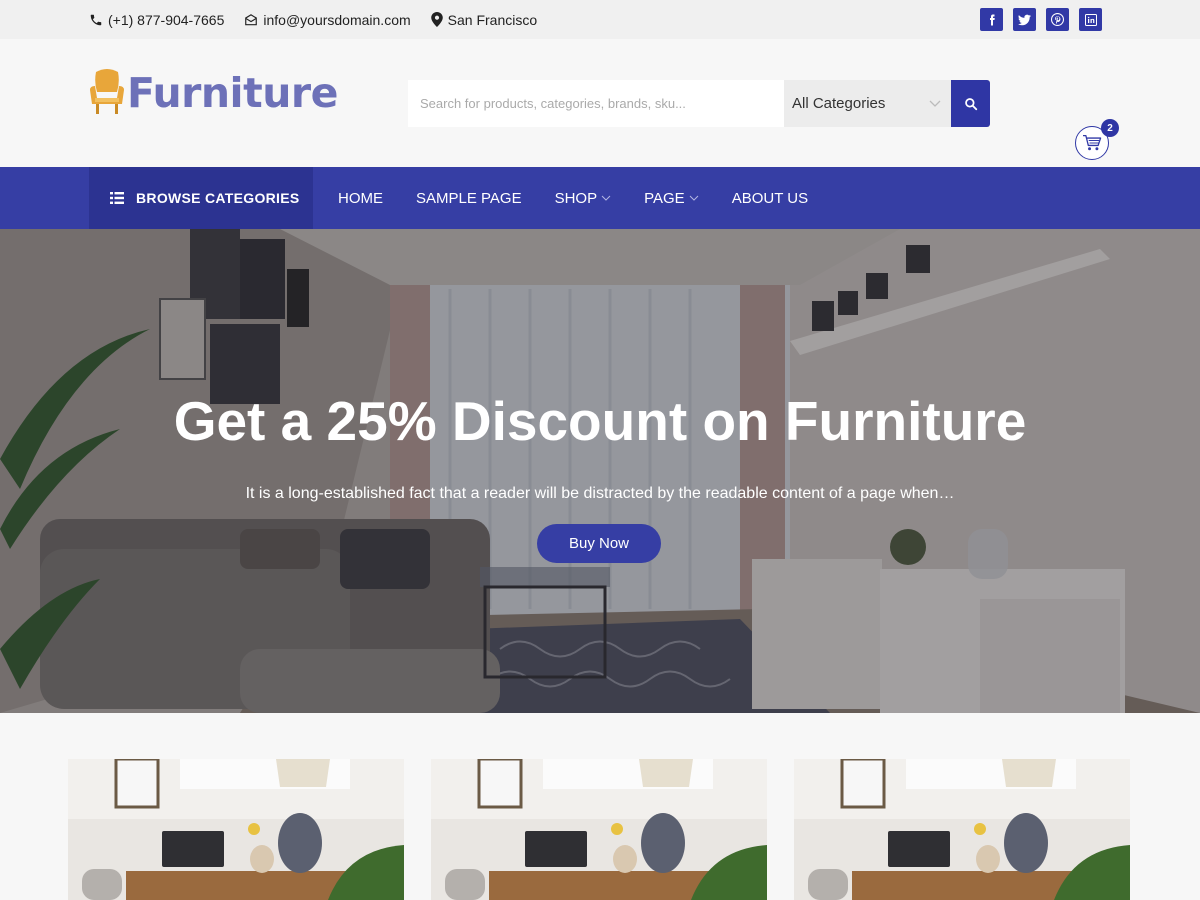 The height and width of the screenshot is (900, 1200). I want to click on nav-item-page: PAGE, so click(671, 198).